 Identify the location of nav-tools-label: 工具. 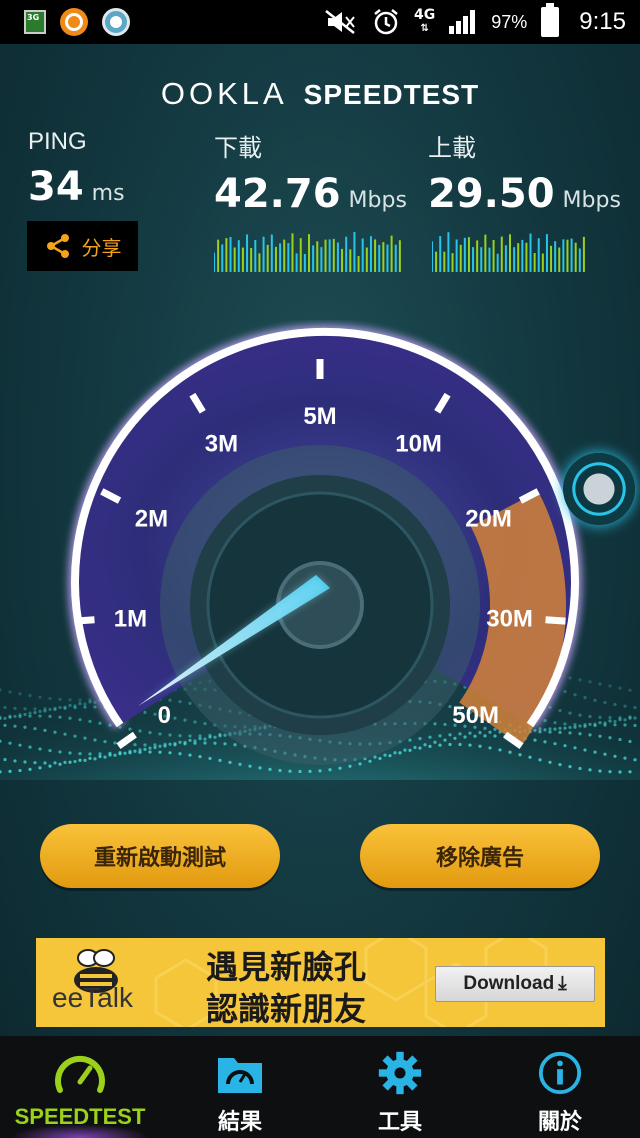
(399, 1121).